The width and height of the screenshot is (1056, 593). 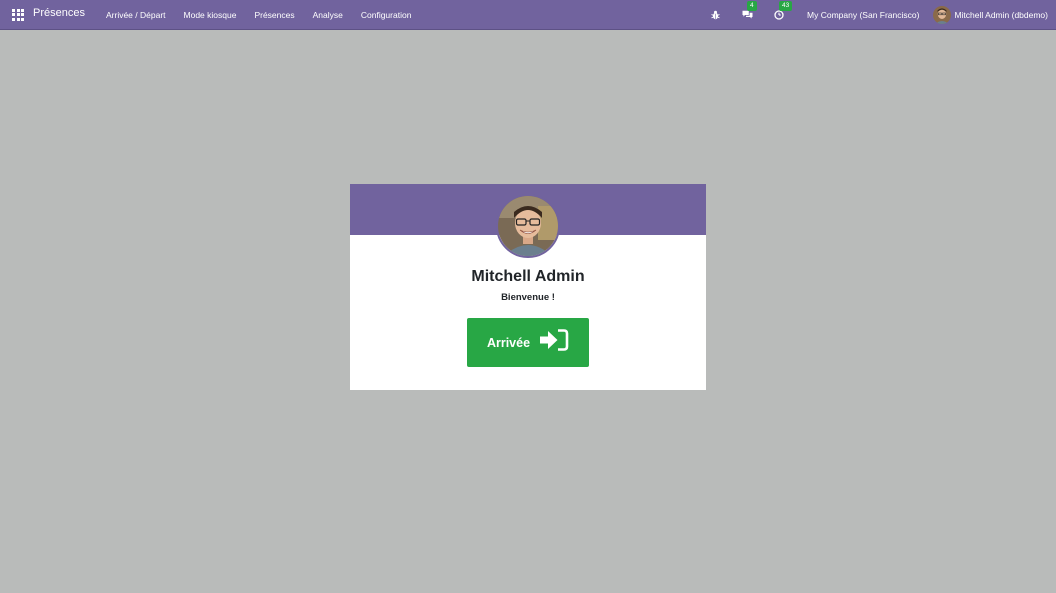 I want to click on clock-icon: 43, so click(x=783, y=10).